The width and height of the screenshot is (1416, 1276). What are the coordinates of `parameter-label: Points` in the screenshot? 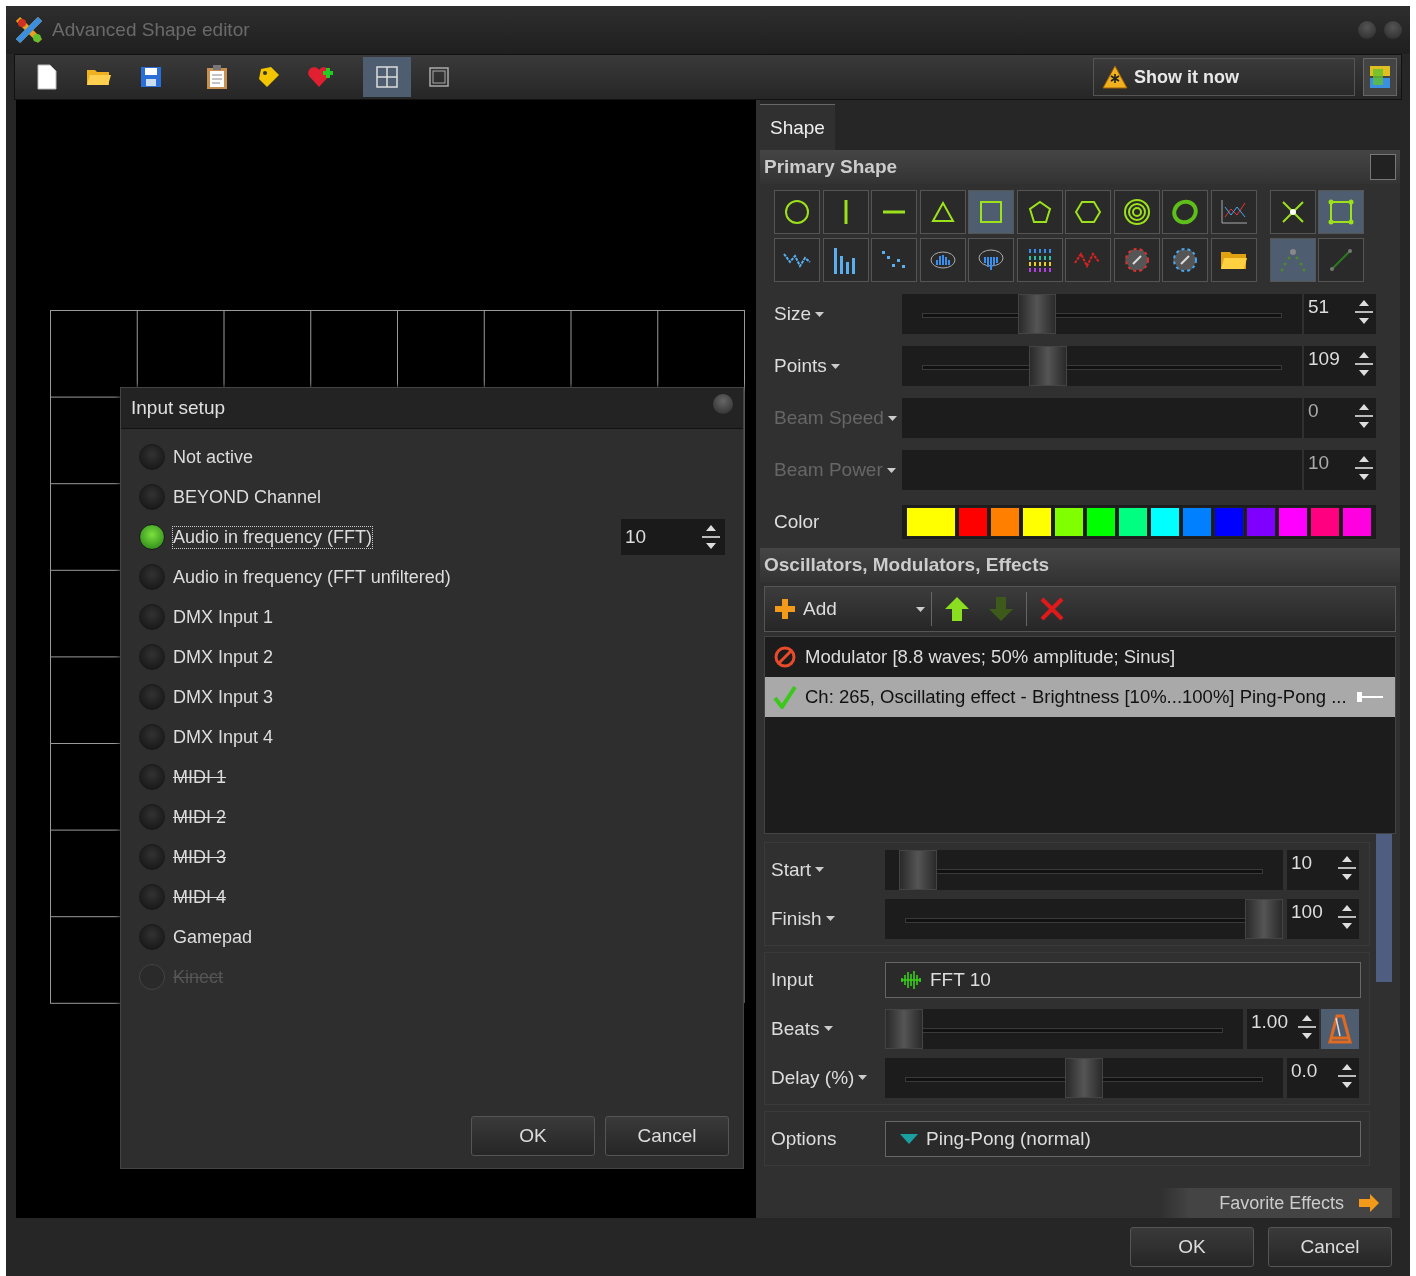 It's located at (838, 366).